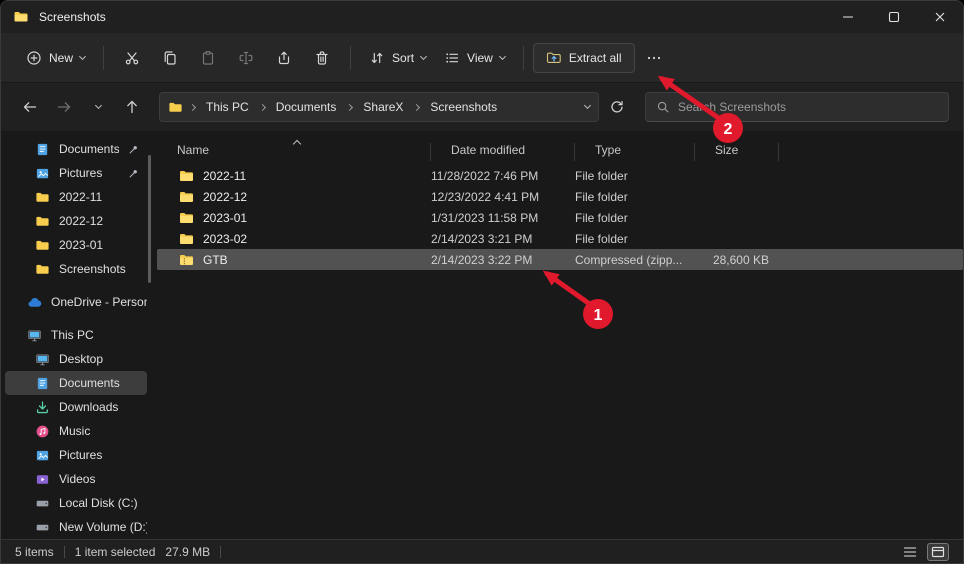 The image size is (964, 564). I want to click on sidebar-item-downloads: Downloads, so click(76, 407).